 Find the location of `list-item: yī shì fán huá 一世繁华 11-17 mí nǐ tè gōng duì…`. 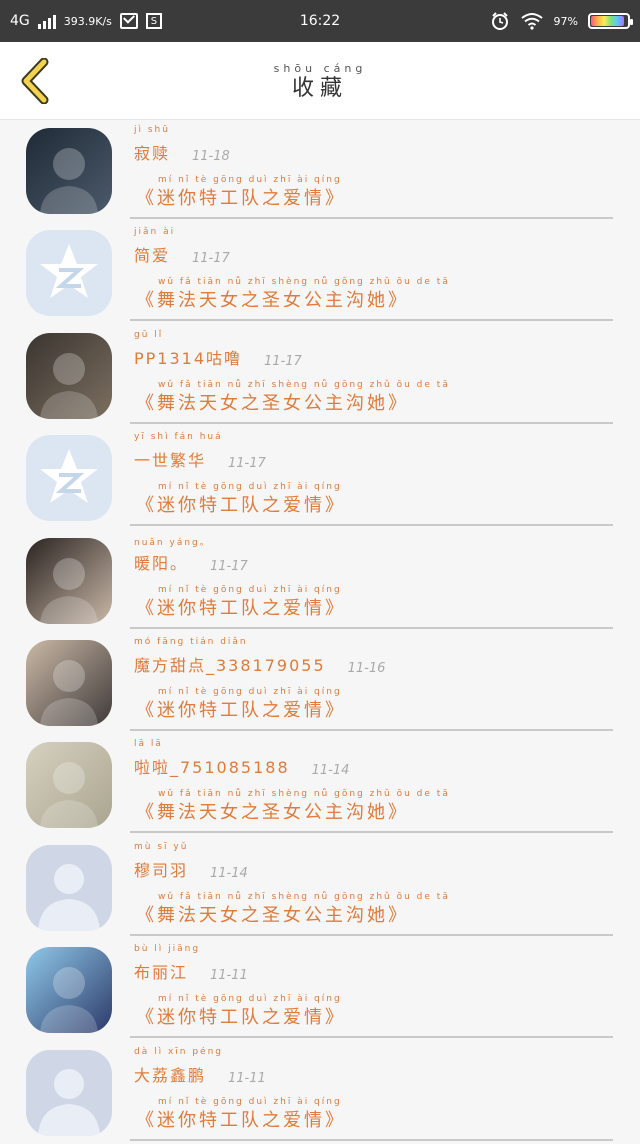

list-item: yī shì fán huá 一世繁华 11-17 mí nǐ tè gōng duì… is located at coordinates (320, 478).